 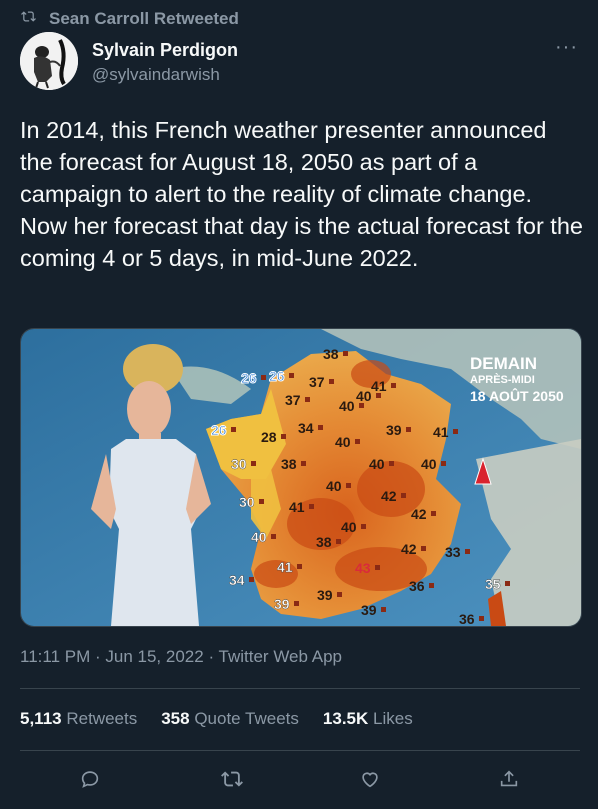 I want to click on tweet-time: 11:11 PM, so click(x=55, y=656).